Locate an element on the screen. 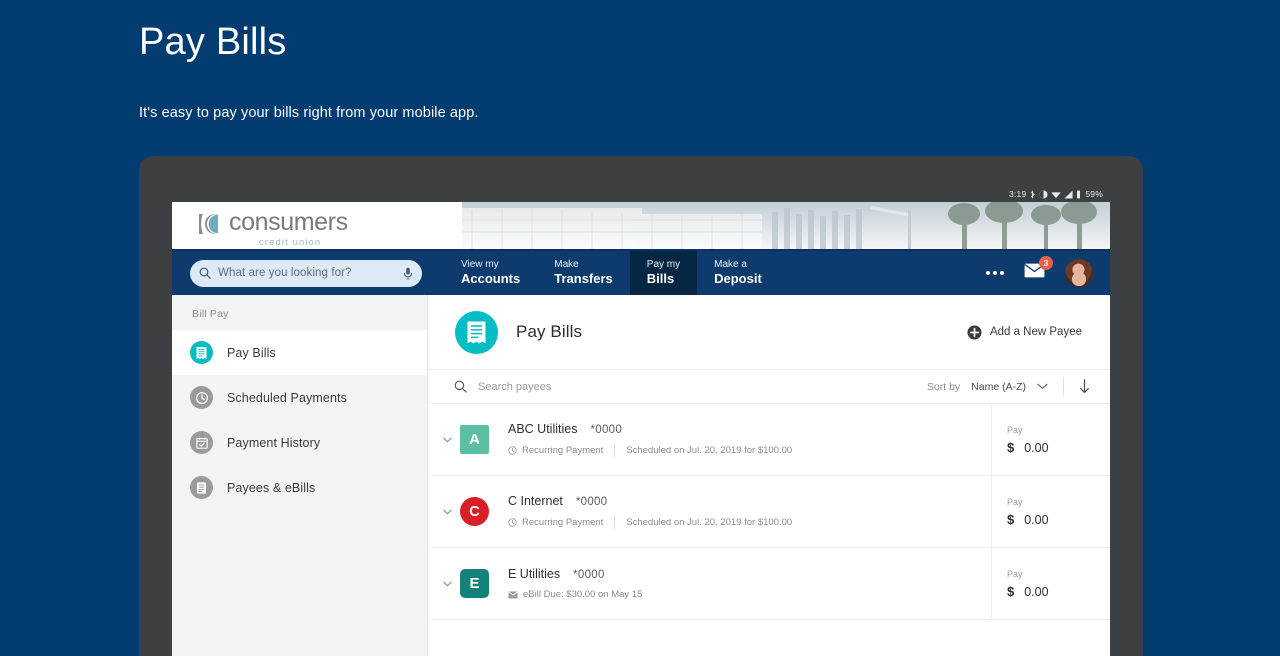 Image resolution: width=1280 pixels, height=656 pixels. global-search-input: What are you looking for? is located at coordinates (307, 273).